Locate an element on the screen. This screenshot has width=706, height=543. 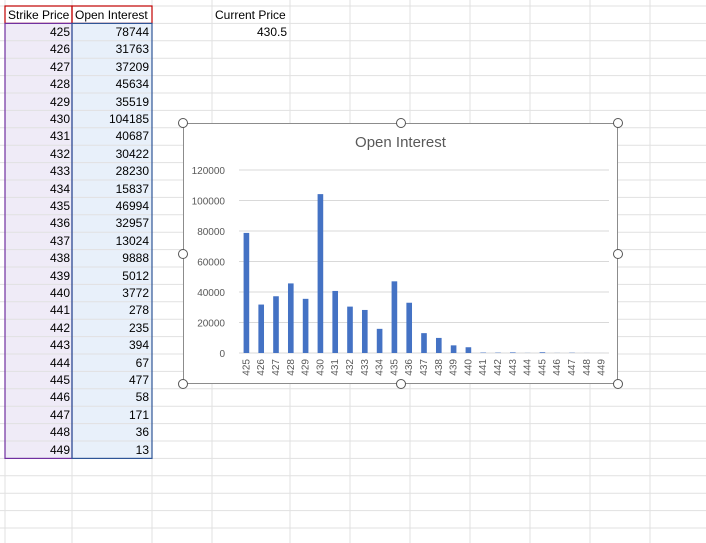
open-interest-cell: 28230 is located at coordinates (112, 171).